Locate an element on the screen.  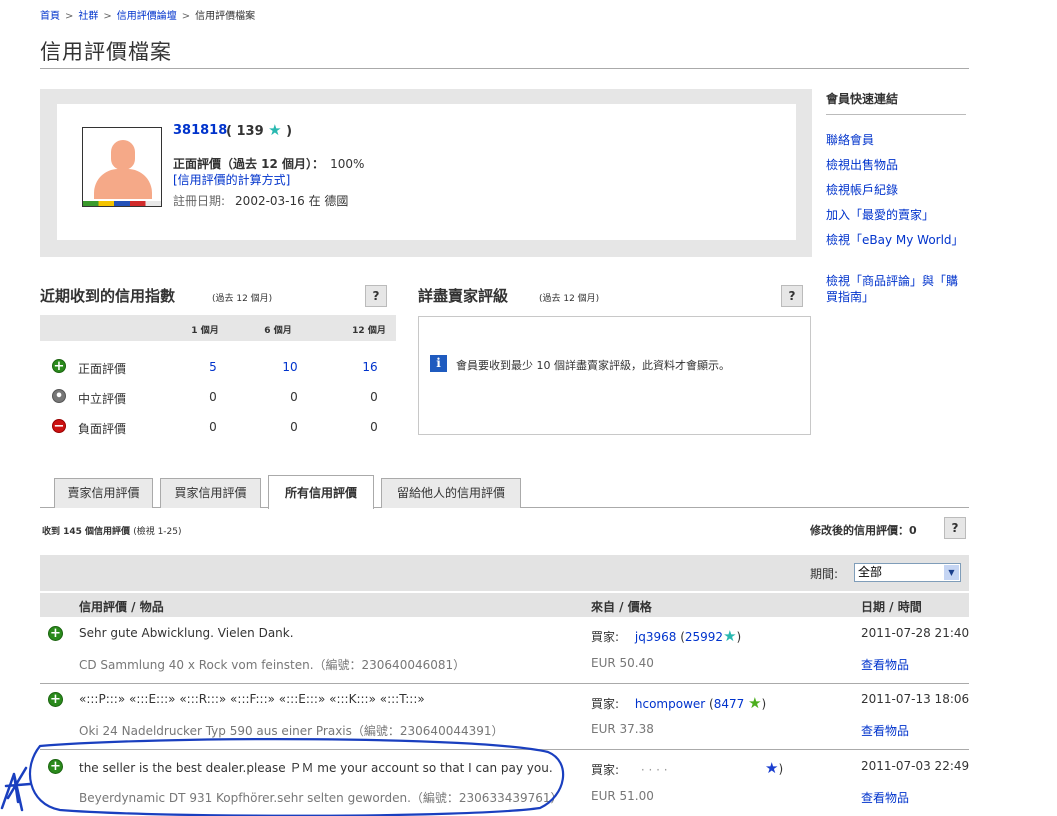
registration-date-value: 2002-03-16 在 德國 is located at coordinates (292, 201).